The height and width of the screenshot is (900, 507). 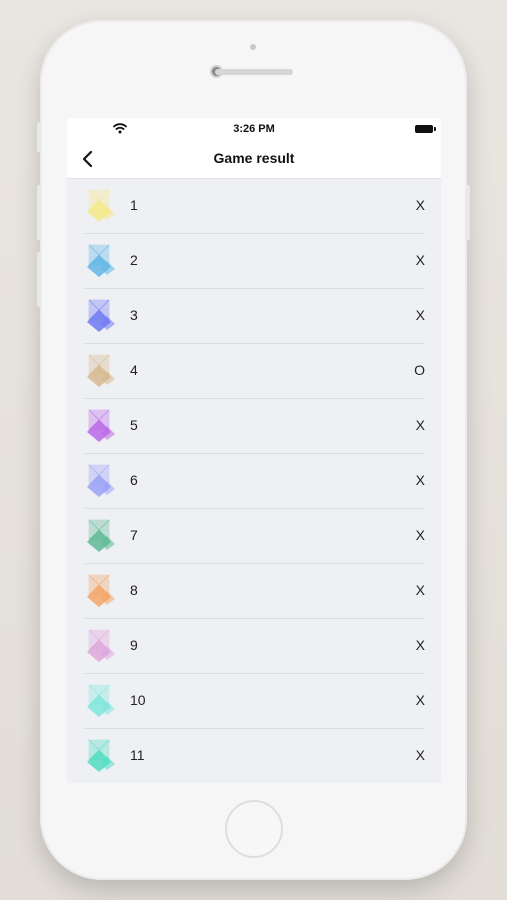 I want to click on result-number: 9, so click(x=134, y=645).